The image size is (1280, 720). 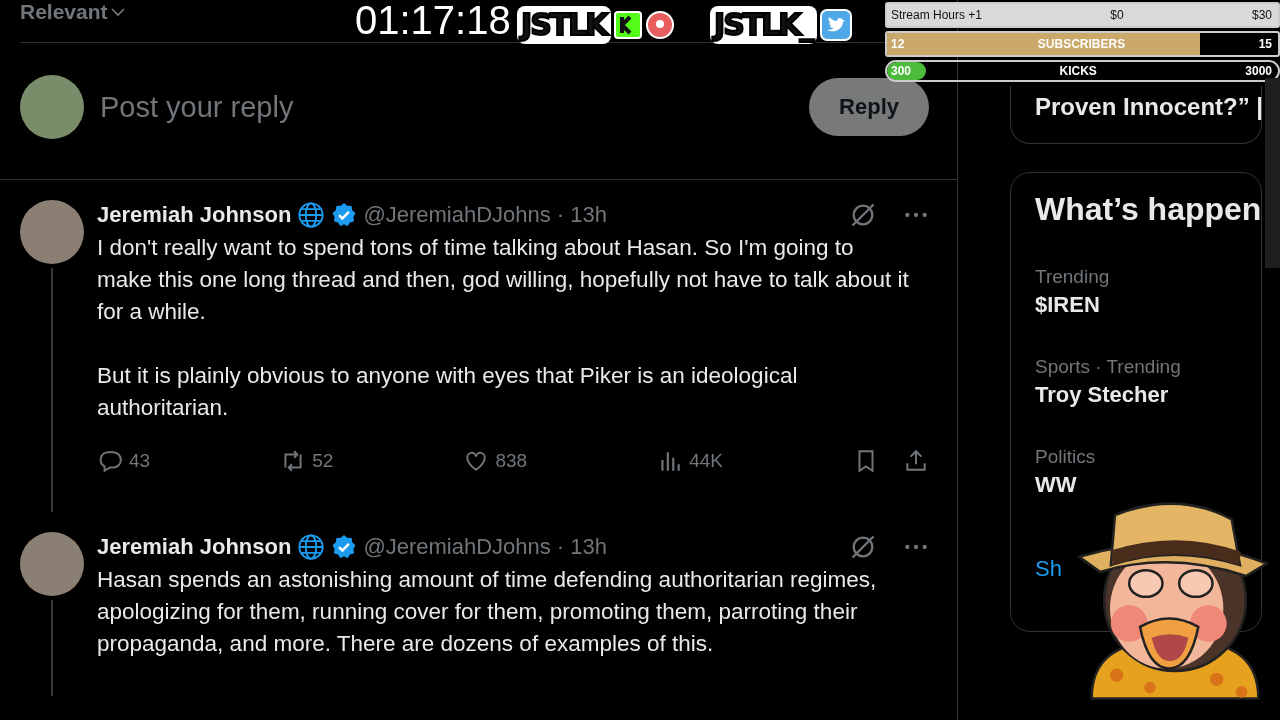 I want to click on bird-icon, so click(x=835, y=25).